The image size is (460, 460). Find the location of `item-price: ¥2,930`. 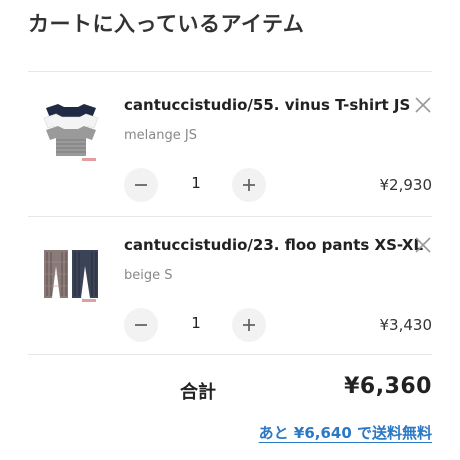

item-price: ¥2,930 is located at coordinates (406, 185).